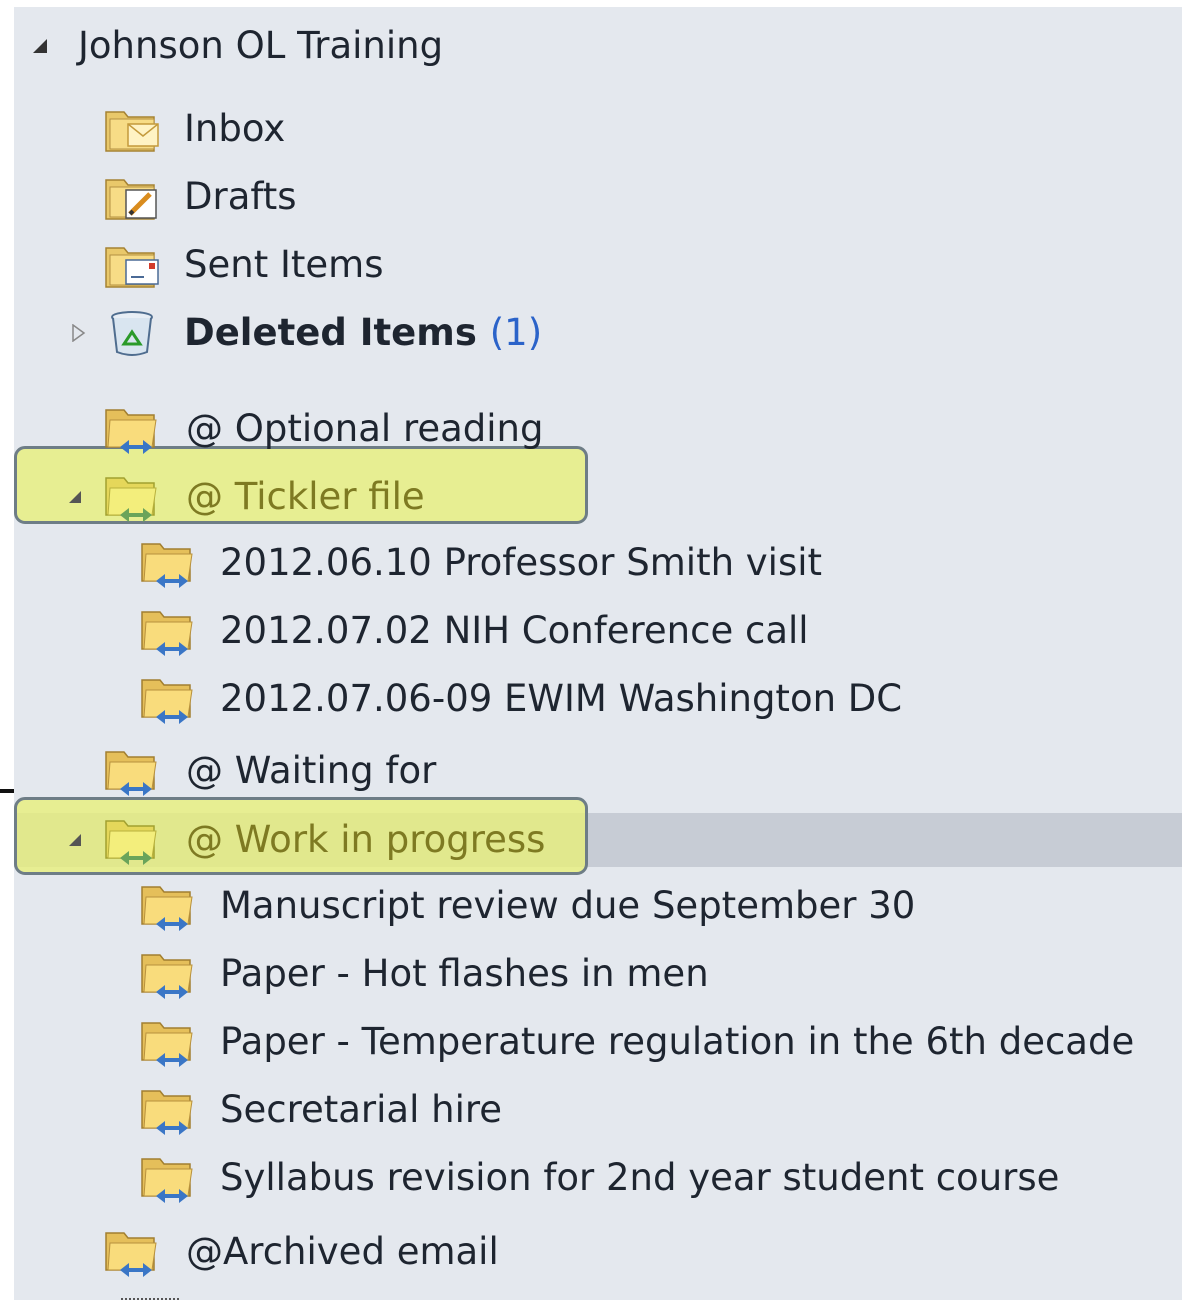 The width and height of the screenshot is (1182, 1304). Describe the element at coordinates (598, 1252) in the screenshot. I see `folder-archived-email: @Archived email` at that location.